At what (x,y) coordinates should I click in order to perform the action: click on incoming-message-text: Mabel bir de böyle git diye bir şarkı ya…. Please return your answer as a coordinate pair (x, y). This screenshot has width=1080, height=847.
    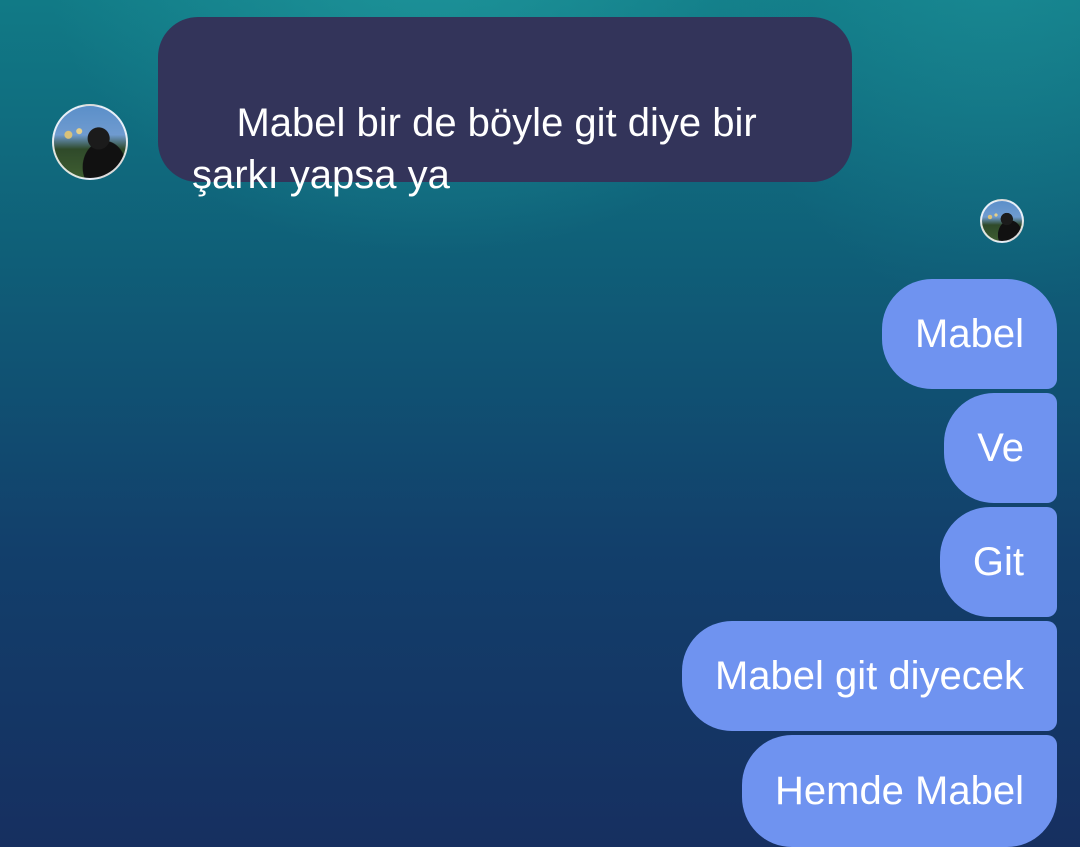
    Looking at the image, I should click on (474, 149).